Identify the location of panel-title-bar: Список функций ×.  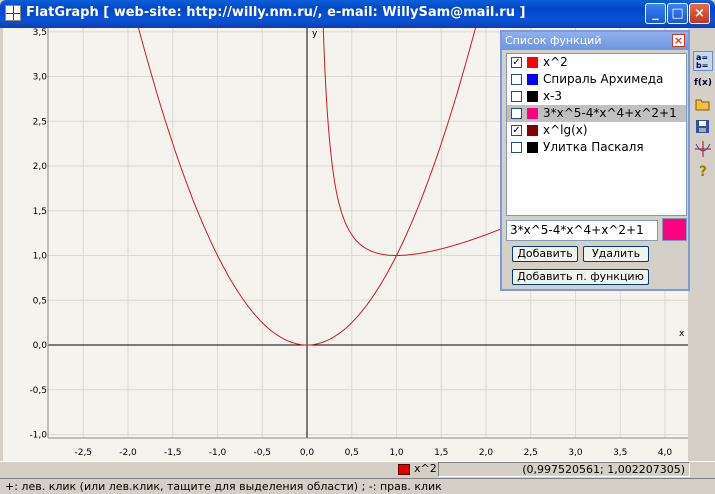
(595, 41).